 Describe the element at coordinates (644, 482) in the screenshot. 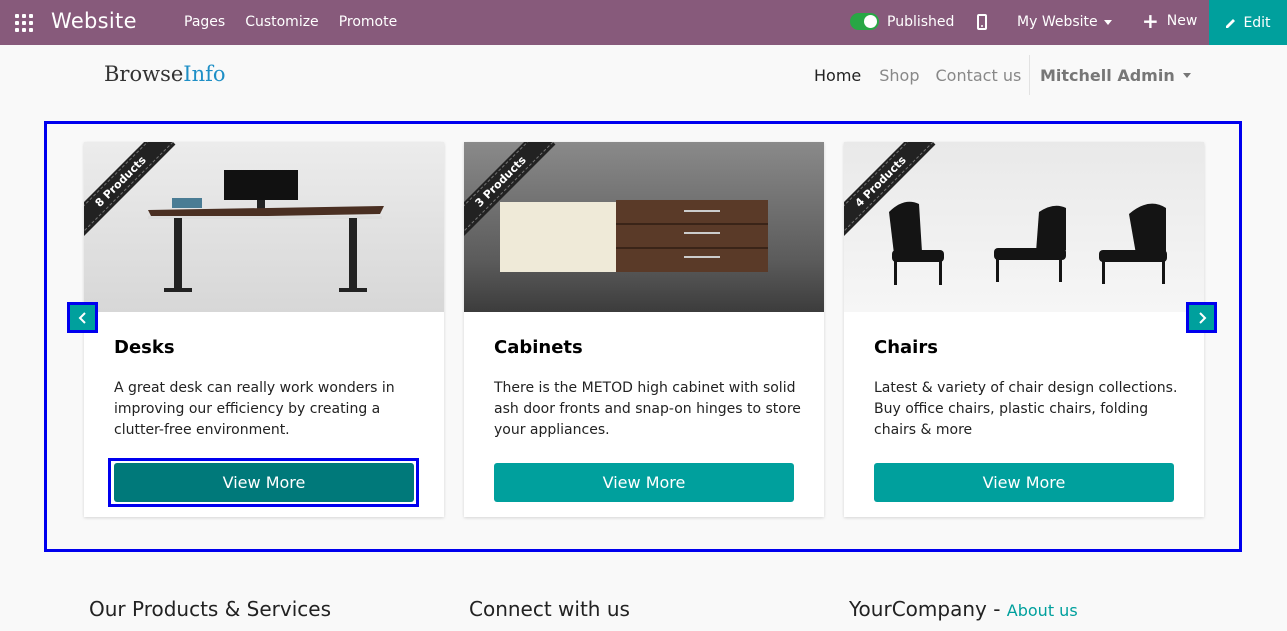

I see `view-more-button-cabinets: View More` at that location.